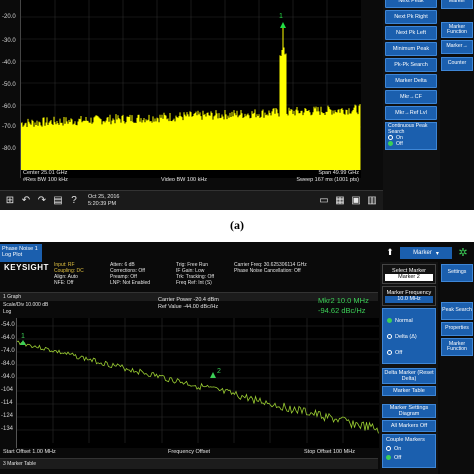  What do you see at coordinates (457, 311) in the screenshot?
I see `tab-peak-search: Peak Search` at bounding box center [457, 311].